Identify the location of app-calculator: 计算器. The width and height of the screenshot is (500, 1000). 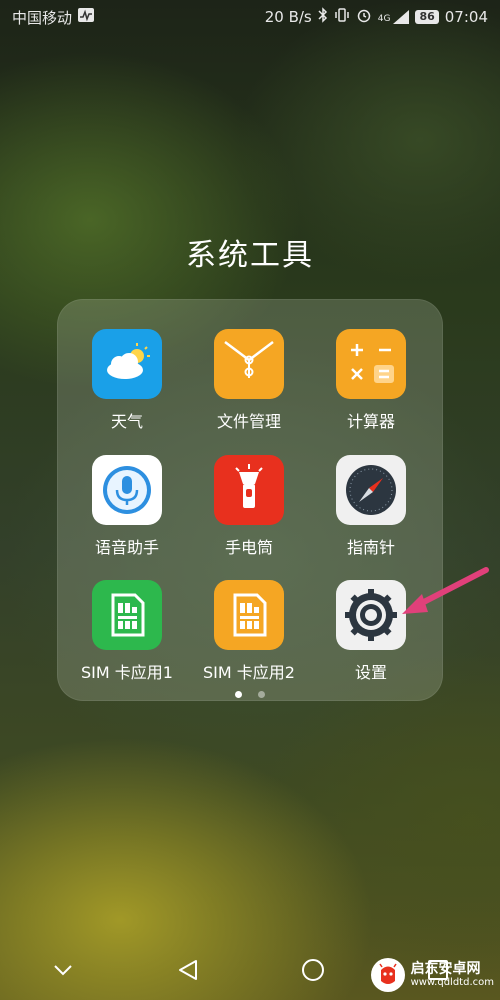
(371, 380).